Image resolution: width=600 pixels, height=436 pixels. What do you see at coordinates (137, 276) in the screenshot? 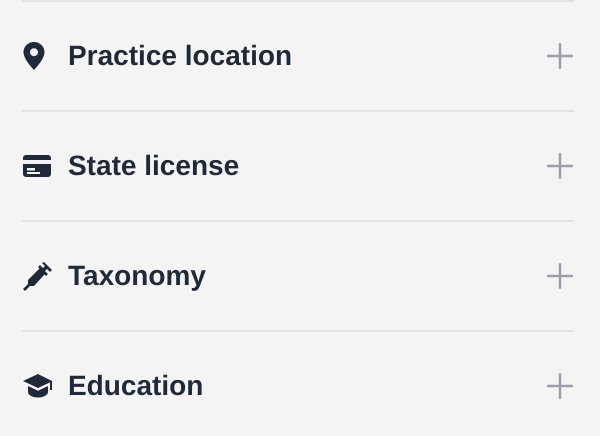
I see `section-title: Taxonomy` at bounding box center [137, 276].